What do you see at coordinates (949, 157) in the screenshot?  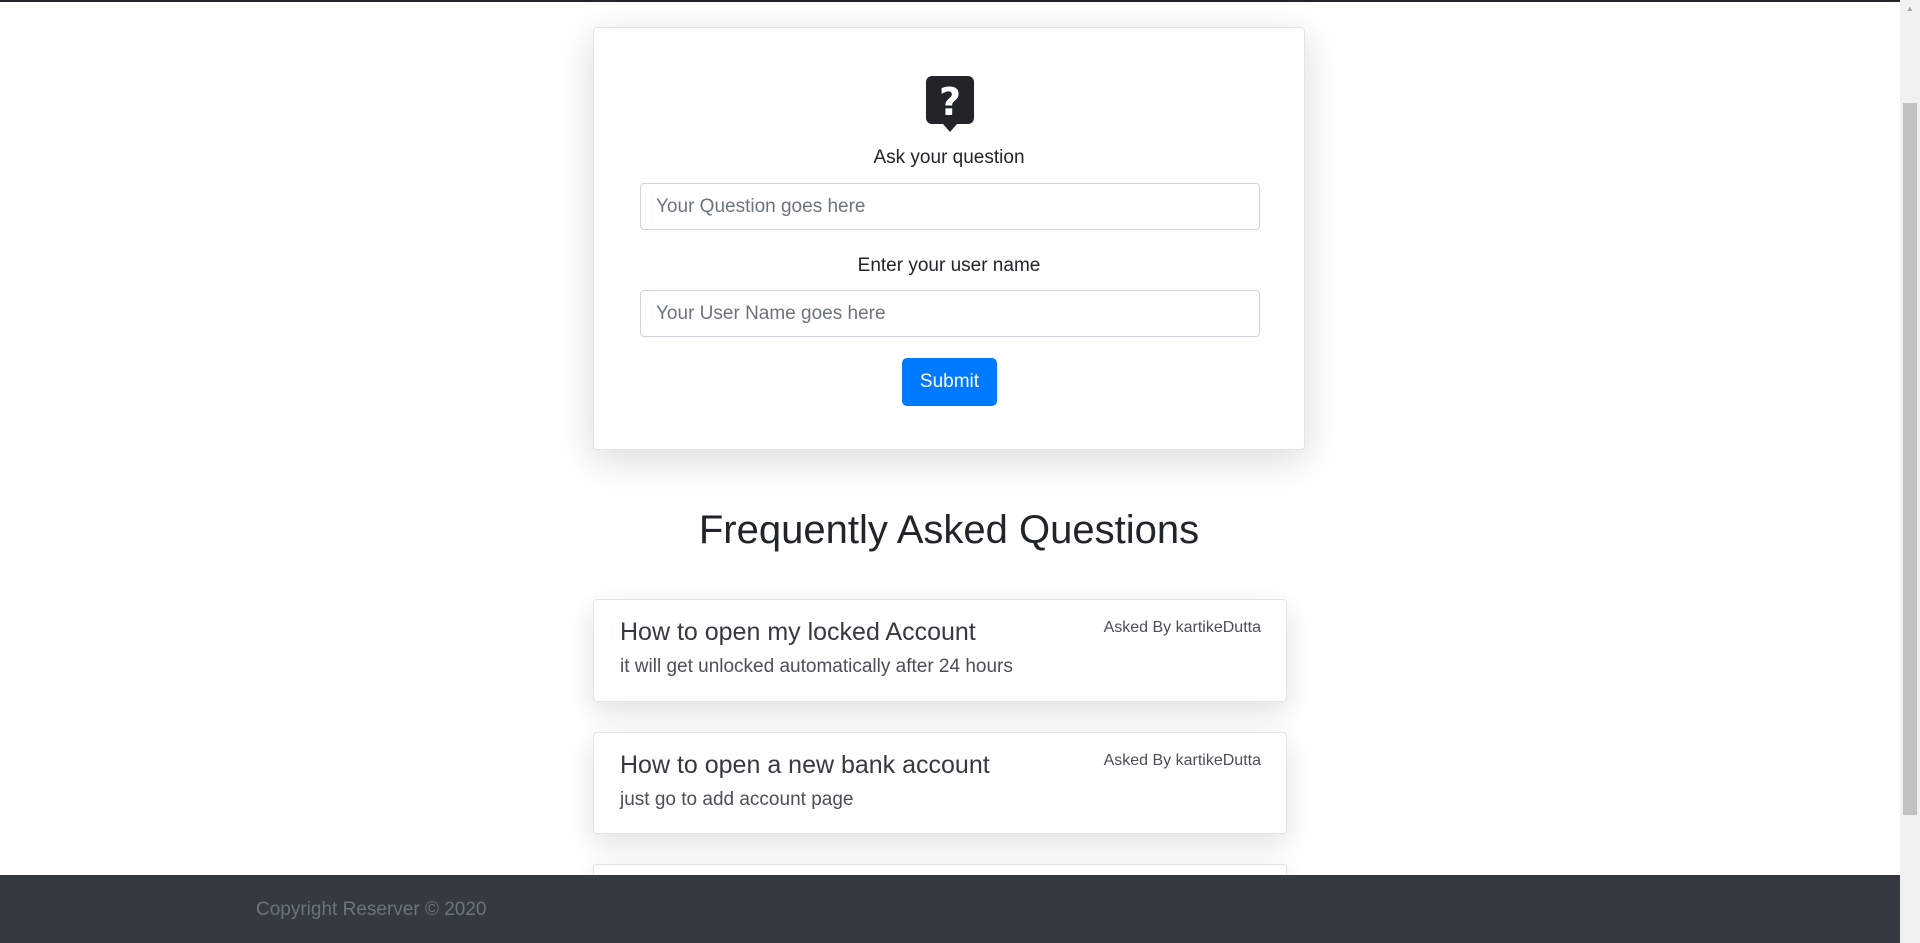 I see `question-label: Ask your question` at bounding box center [949, 157].